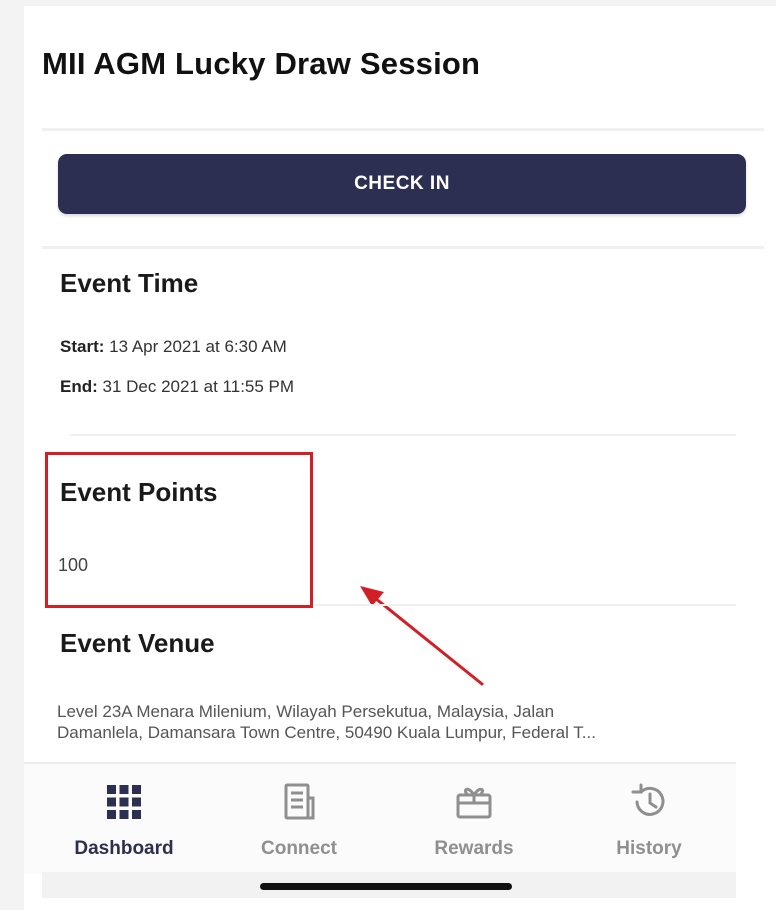 The height and width of the screenshot is (910, 776). Describe the element at coordinates (261, 63) in the screenshot. I see `page-title: MII AGM Lucky Draw Session` at that location.